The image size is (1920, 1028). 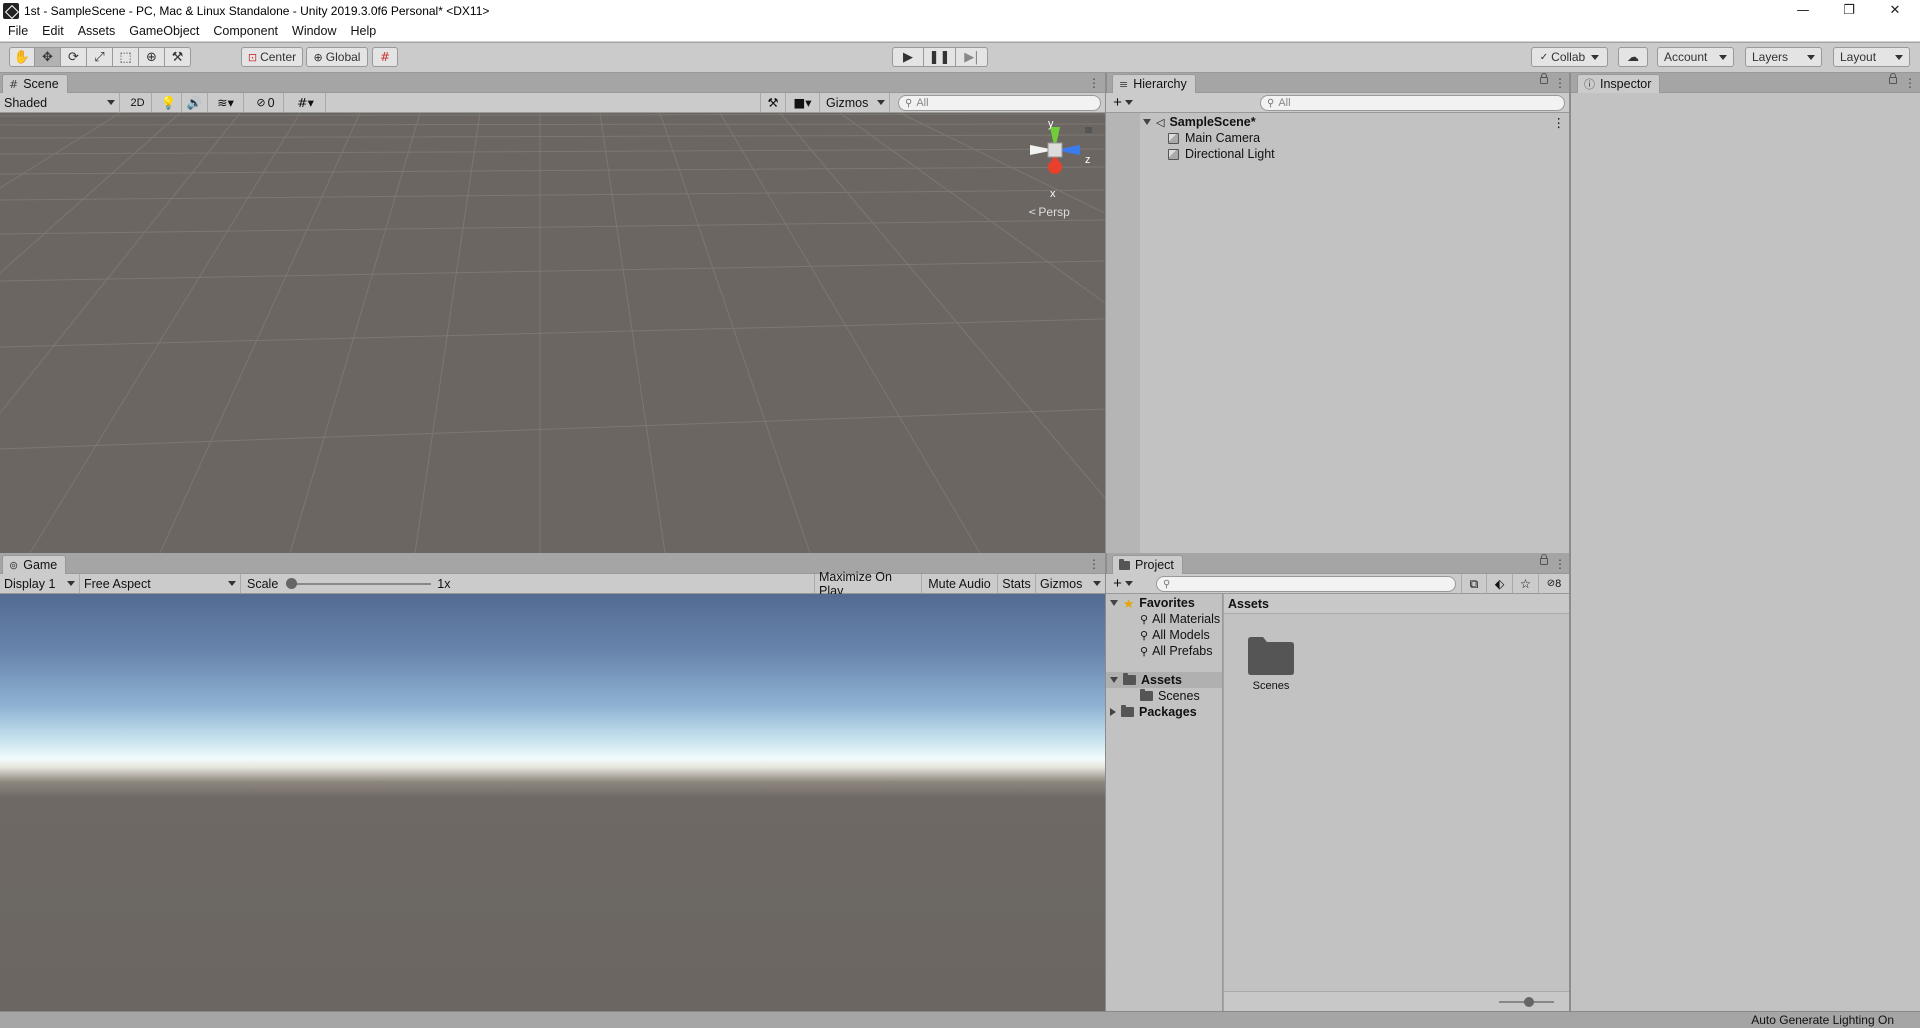 What do you see at coordinates (1306, 584) in the screenshot?
I see `project-search-input: ⚲` at bounding box center [1306, 584].